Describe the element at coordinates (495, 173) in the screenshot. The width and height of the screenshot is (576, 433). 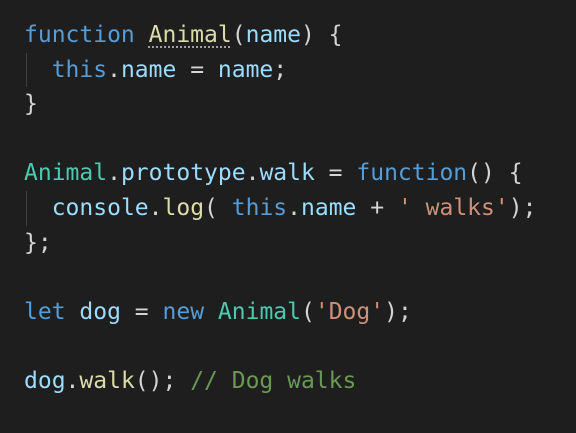
I see `code-token: () {` at that location.